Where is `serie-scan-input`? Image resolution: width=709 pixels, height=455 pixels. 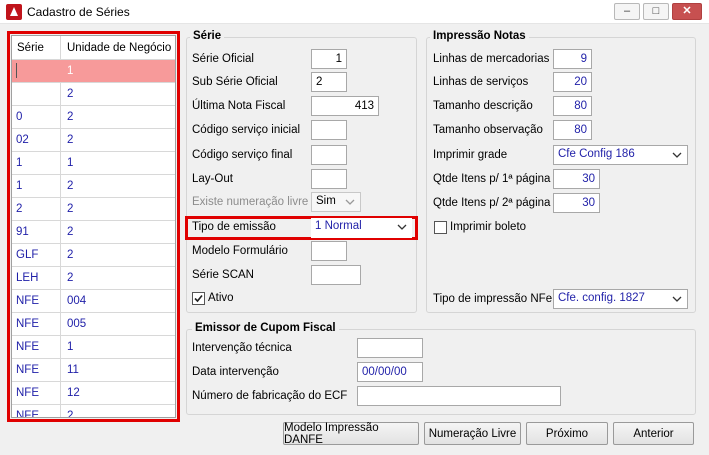 serie-scan-input is located at coordinates (336, 275).